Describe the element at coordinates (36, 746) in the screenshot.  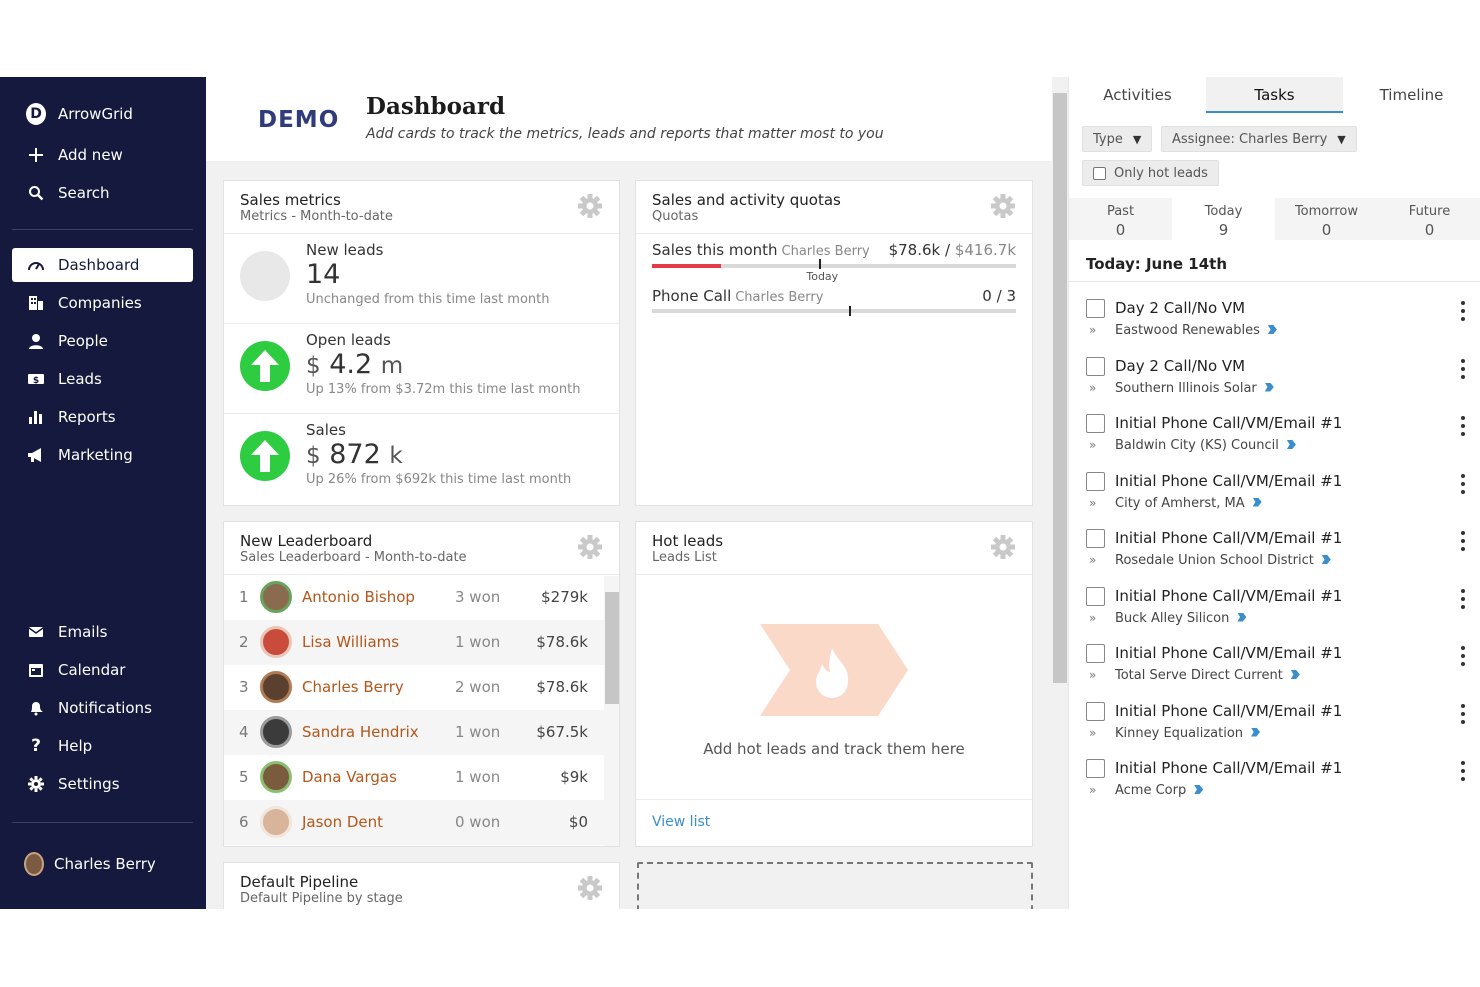
I see `question-icon: ?` at that location.